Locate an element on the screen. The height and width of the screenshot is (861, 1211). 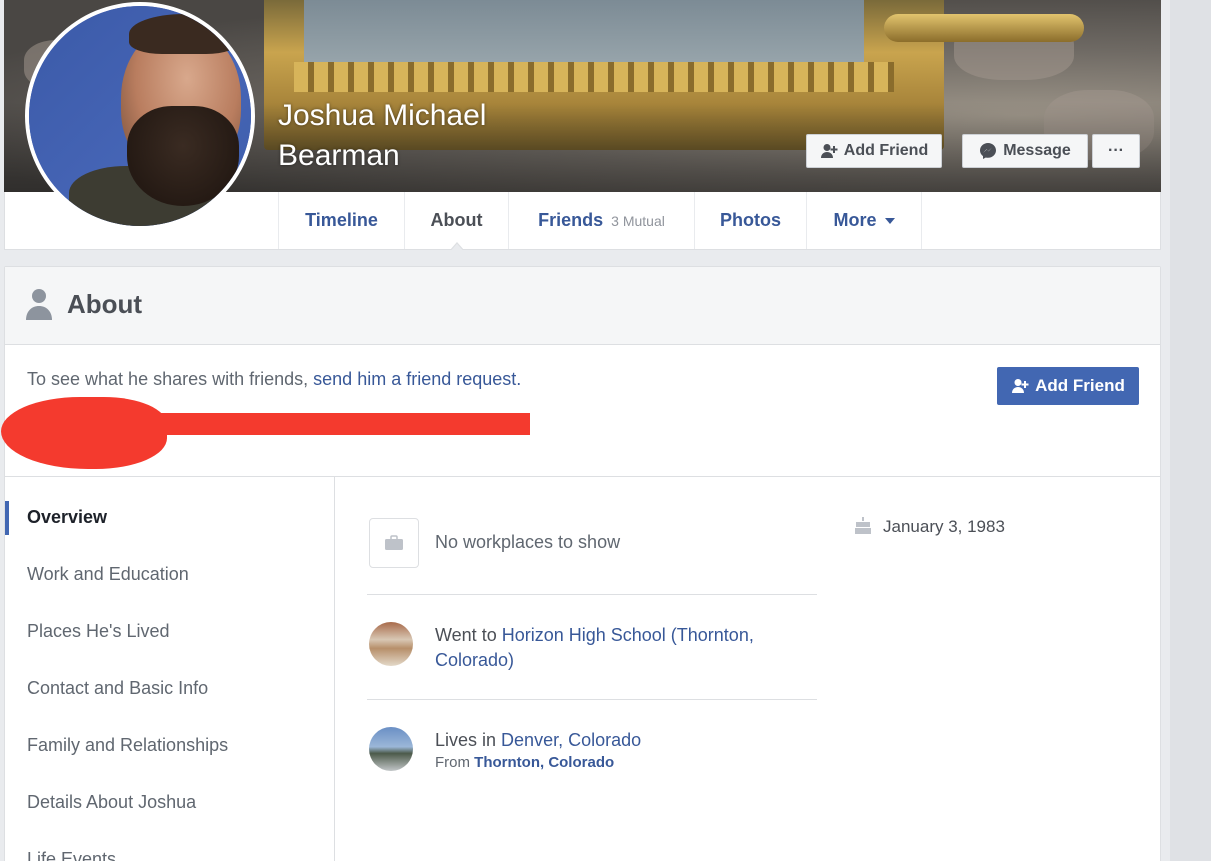
no-workplaces-text: No workplaces to show is located at coordinates (528, 542).